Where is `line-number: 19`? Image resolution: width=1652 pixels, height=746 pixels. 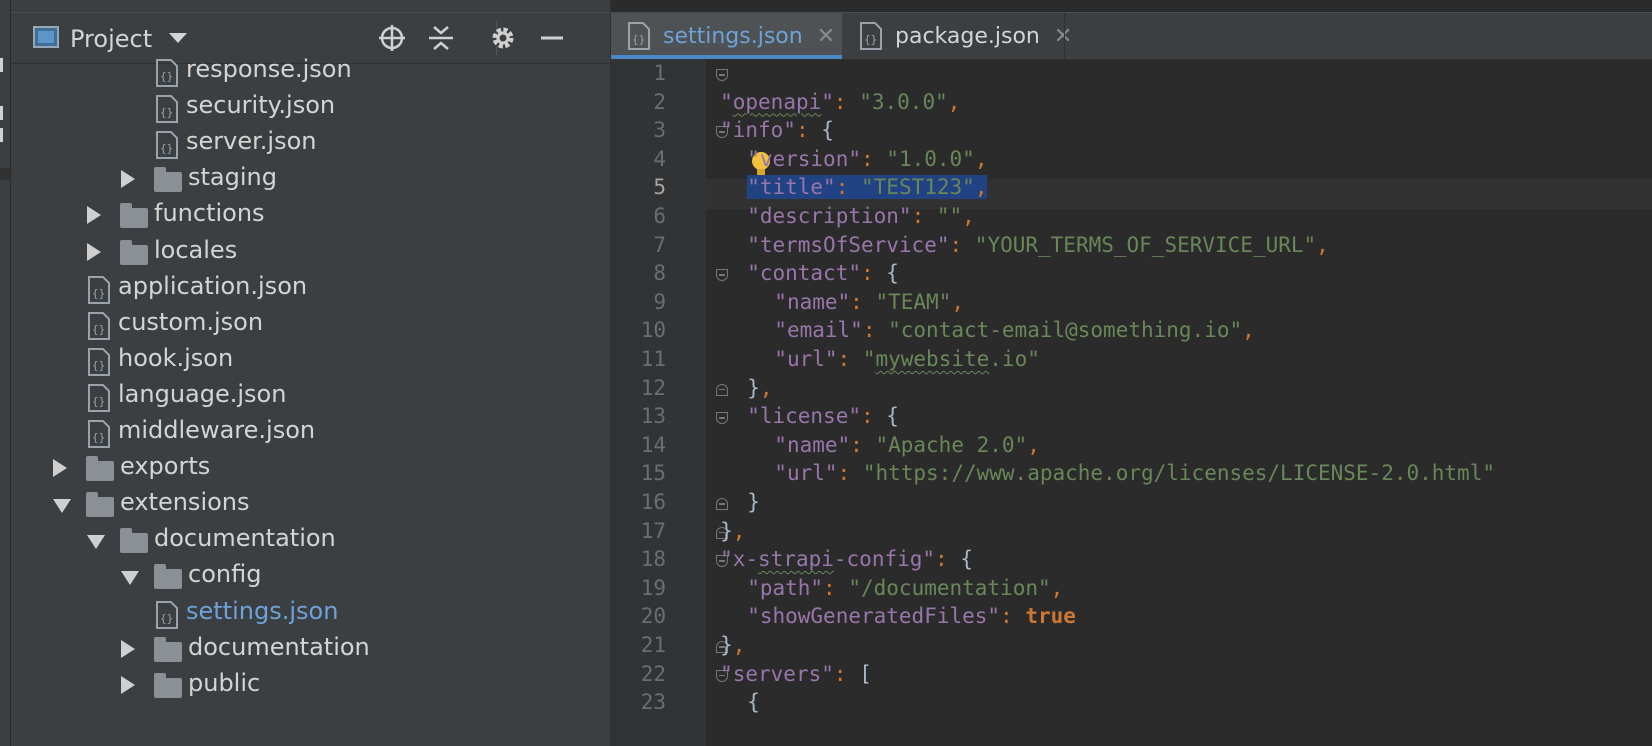 line-number: 19 is located at coordinates (653, 587).